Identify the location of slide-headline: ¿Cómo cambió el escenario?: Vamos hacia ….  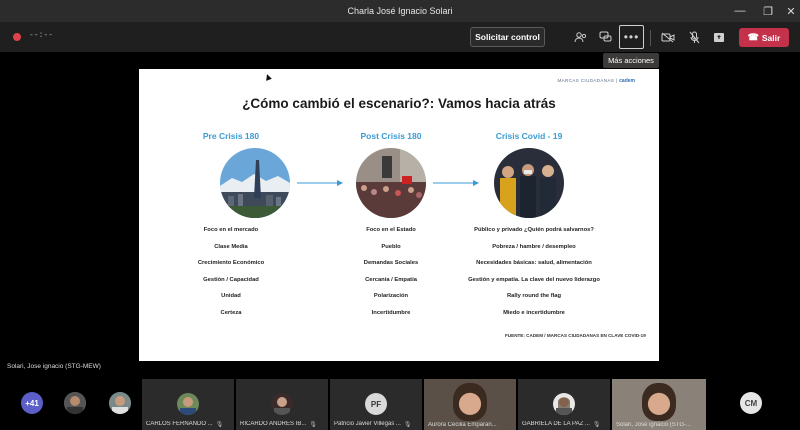
(399, 103).